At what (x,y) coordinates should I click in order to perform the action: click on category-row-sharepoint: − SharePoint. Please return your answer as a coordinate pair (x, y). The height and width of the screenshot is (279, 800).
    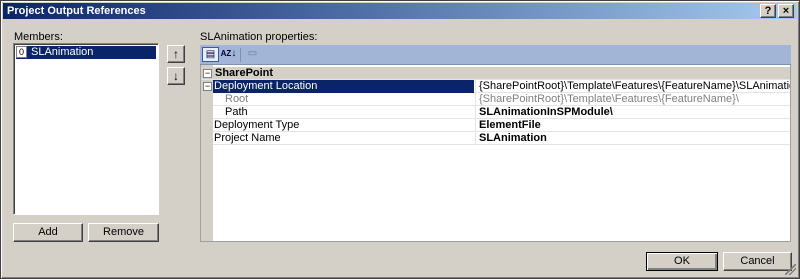
    Looking at the image, I should click on (495, 73).